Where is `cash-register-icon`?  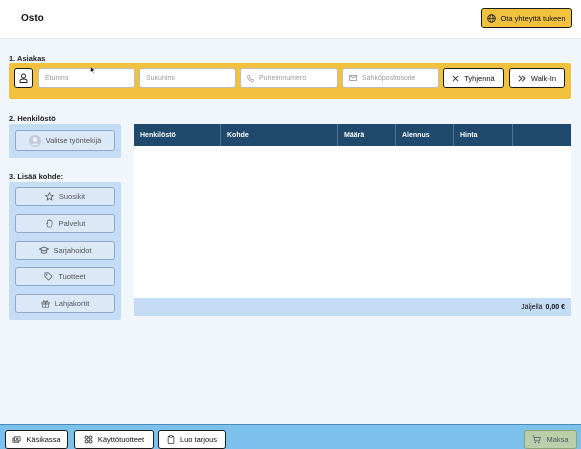
cash-register-icon is located at coordinates (16, 440).